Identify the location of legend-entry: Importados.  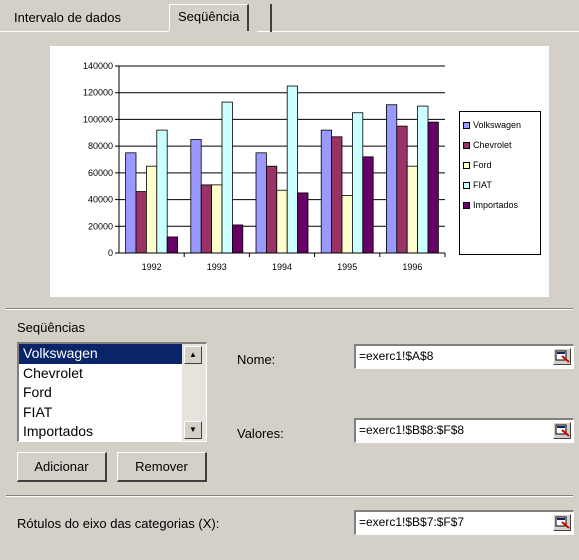
(500, 205).